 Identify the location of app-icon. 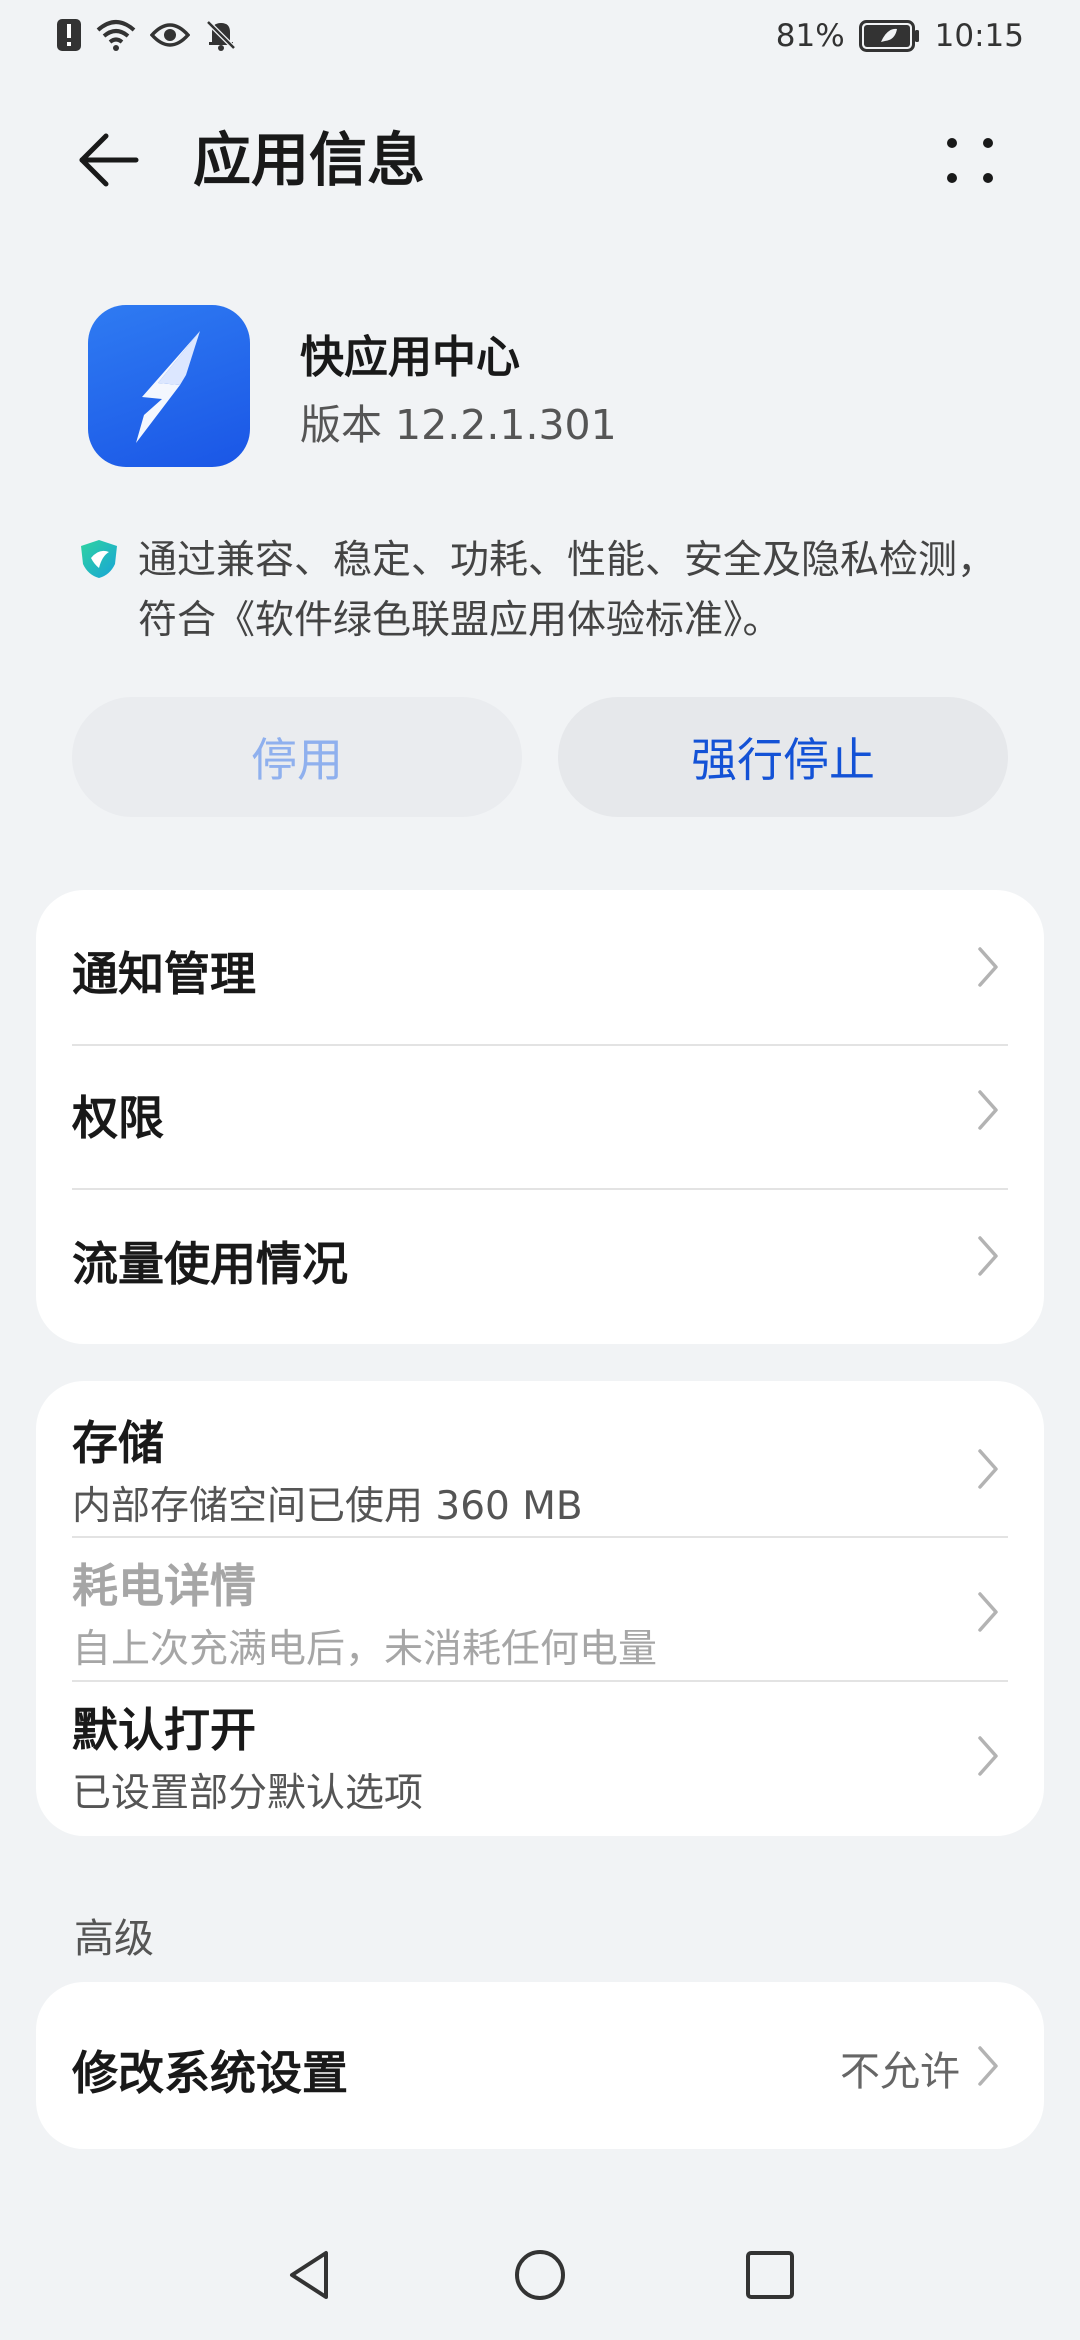
(169, 386).